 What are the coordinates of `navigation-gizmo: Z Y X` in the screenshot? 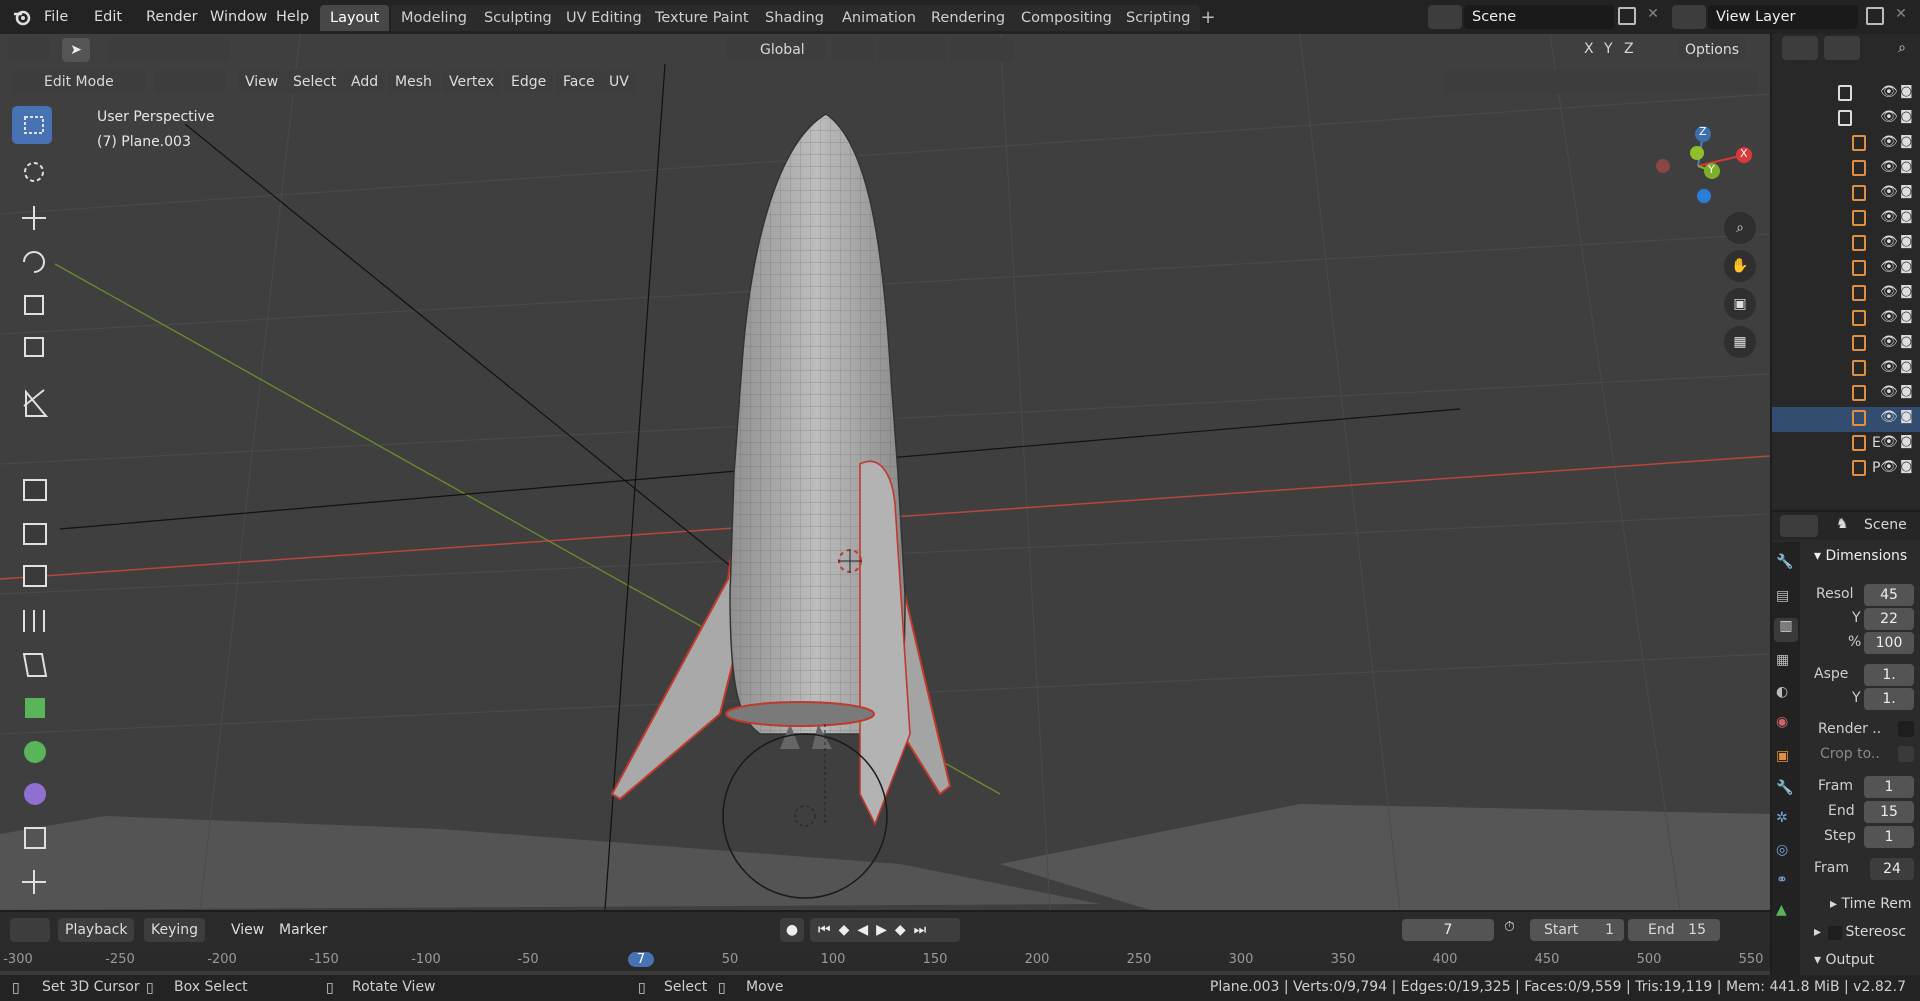 It's located at (1702, 159).